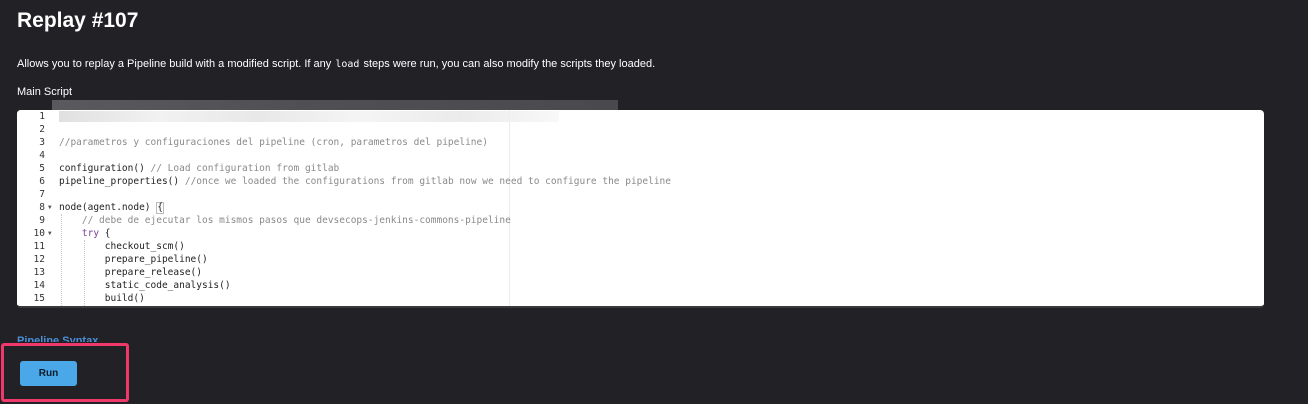 The image size is (1308, 404). What do you see at coordinates (48, 373) in the screenshot?
I see `run-button: Run` at bounding box center [48, 373].